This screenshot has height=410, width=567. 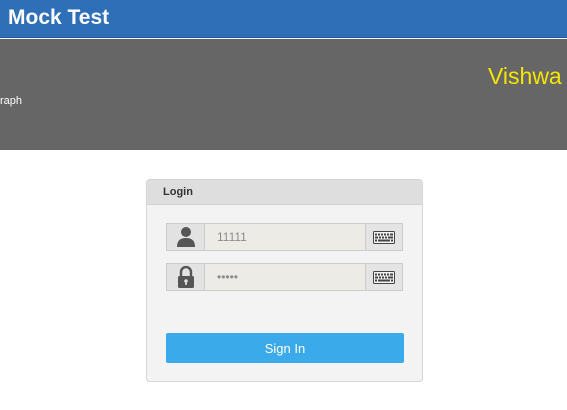 I want to click on password-input, so click(x=285, y=277).